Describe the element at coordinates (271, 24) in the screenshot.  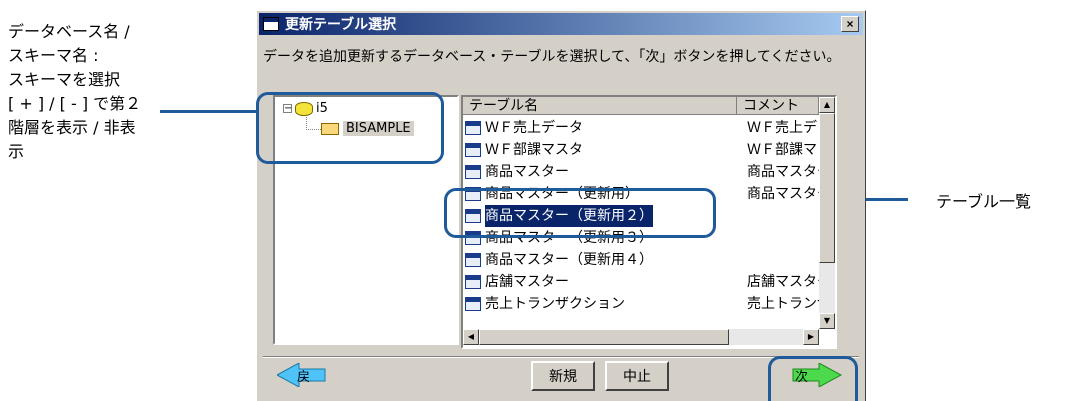
I see `window-icon` at that location.